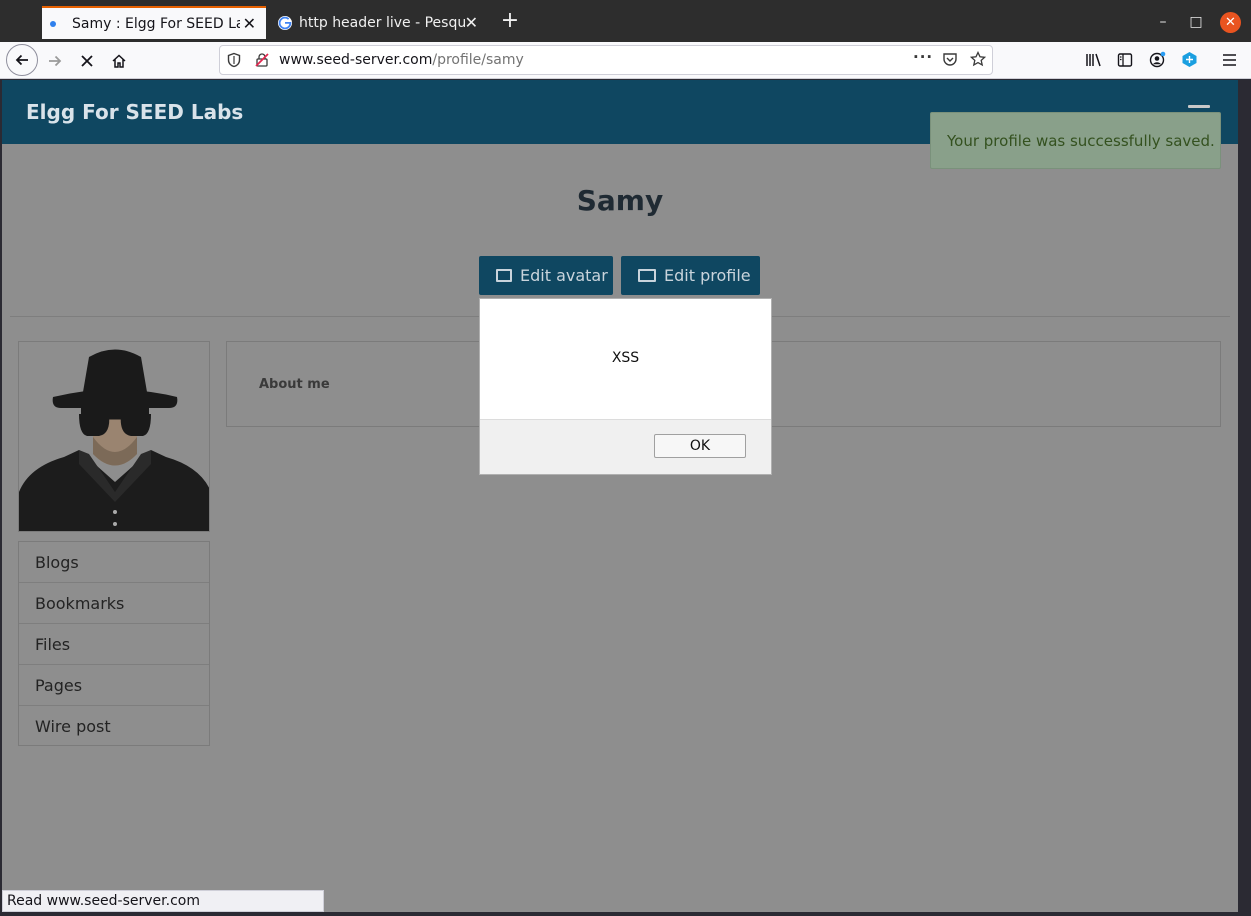 This screenshot has height=916, width=1251. What do you see at coordinates (1229, 60) in the screenshot?
I see `menu-icon` at bounding box center [1229, 60].